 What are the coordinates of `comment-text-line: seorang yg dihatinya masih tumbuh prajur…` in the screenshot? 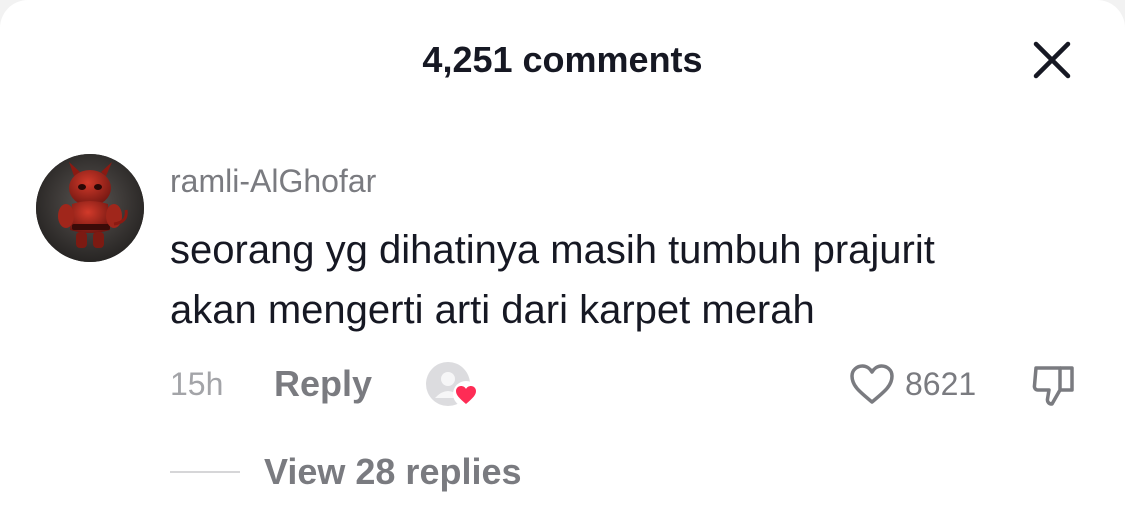 It's located at (552, 250).